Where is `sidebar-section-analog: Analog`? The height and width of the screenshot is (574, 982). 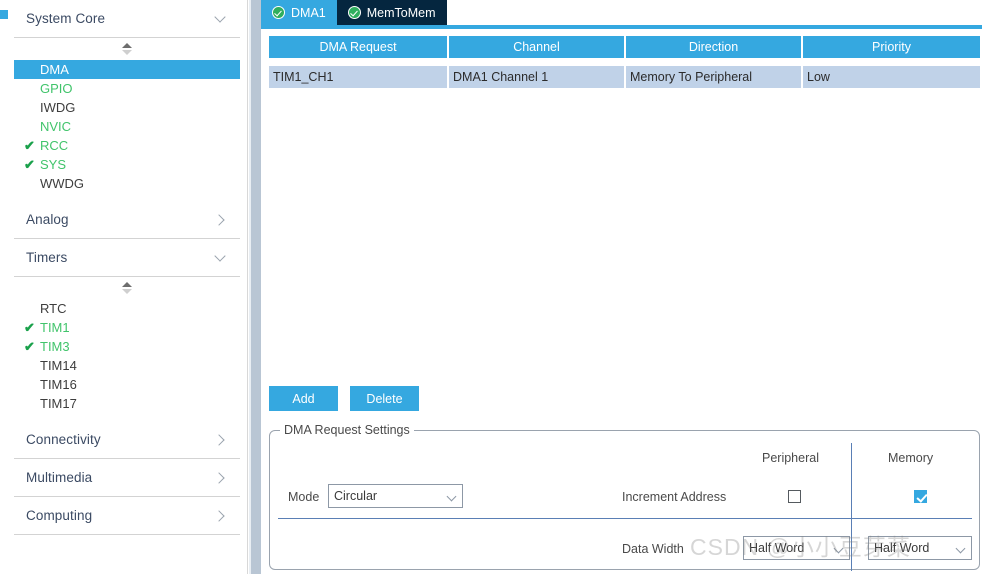 sidebar-section-analog: Analog is located at coordinates (127, 220).